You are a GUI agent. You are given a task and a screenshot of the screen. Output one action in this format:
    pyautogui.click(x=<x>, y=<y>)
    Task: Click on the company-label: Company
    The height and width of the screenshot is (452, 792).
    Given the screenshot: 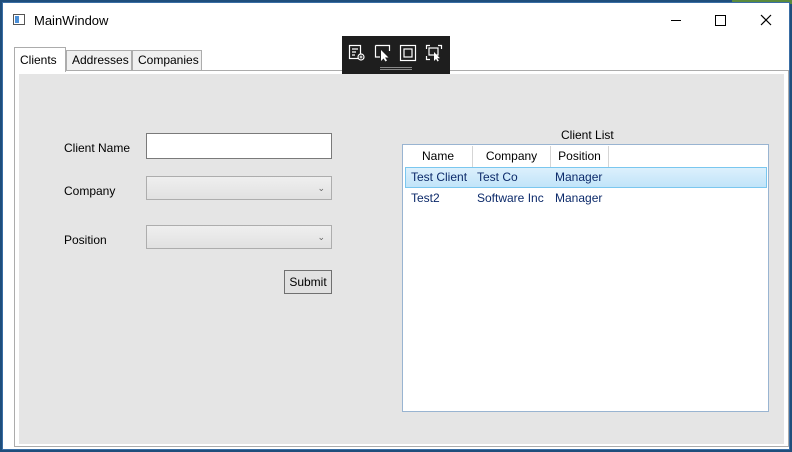 What is the action you would take?
    pyautogui.click(x=90, y=191)
    